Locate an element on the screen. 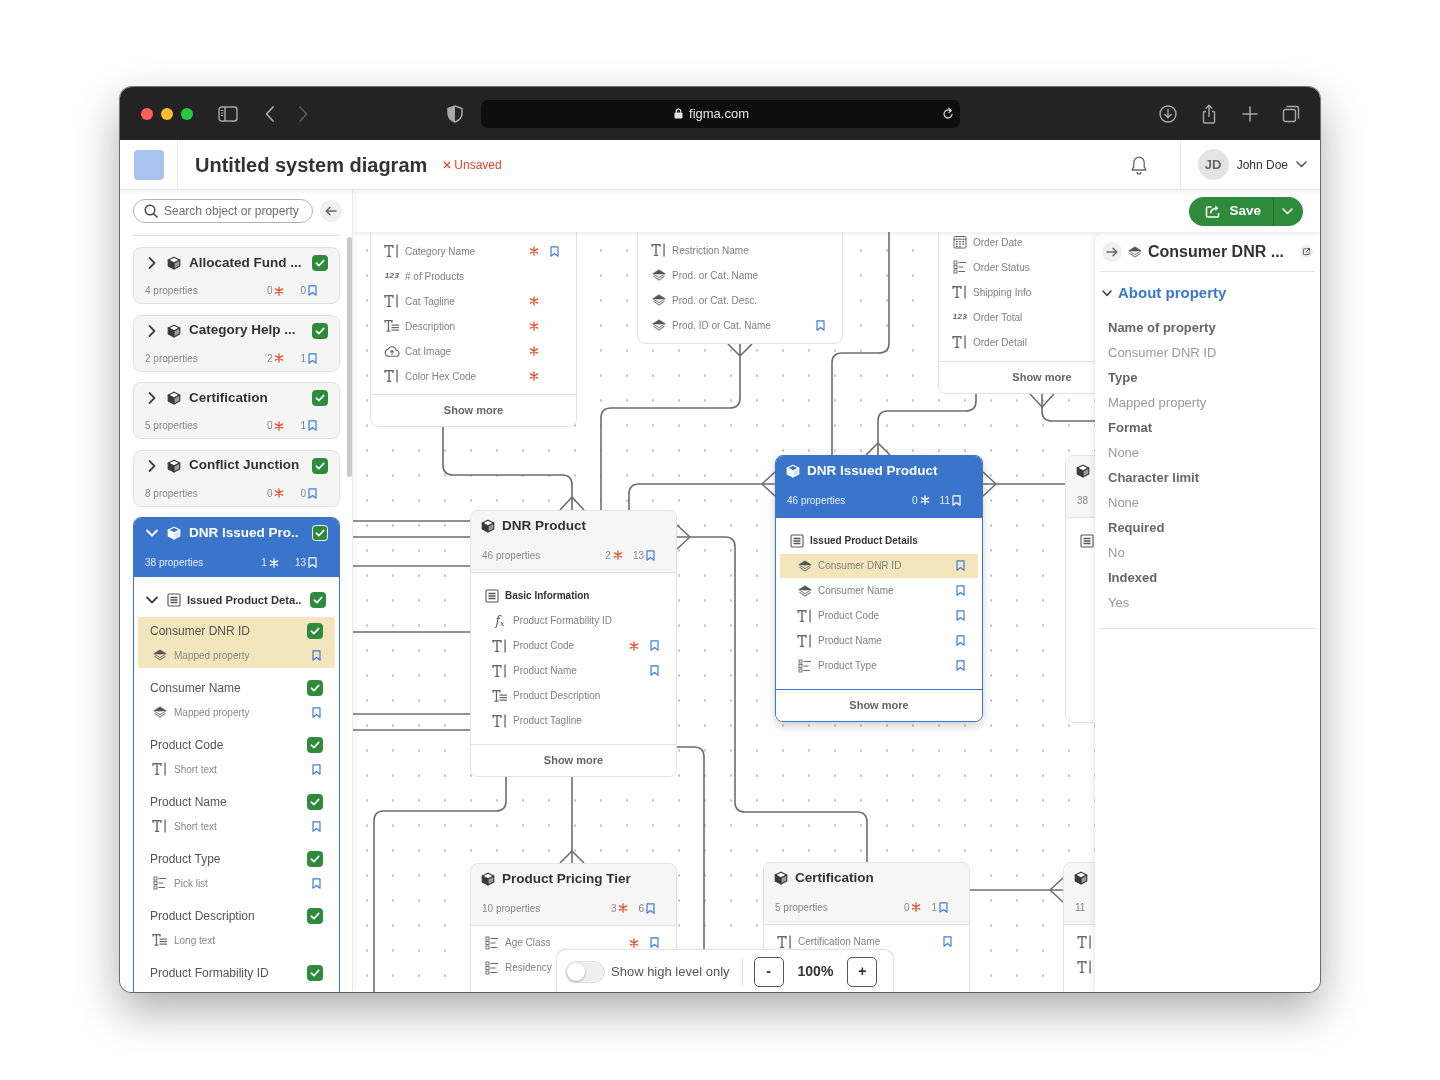 The image size is (1440, 1080). property-row: Shipping Info is located at coordinates (987, 292).